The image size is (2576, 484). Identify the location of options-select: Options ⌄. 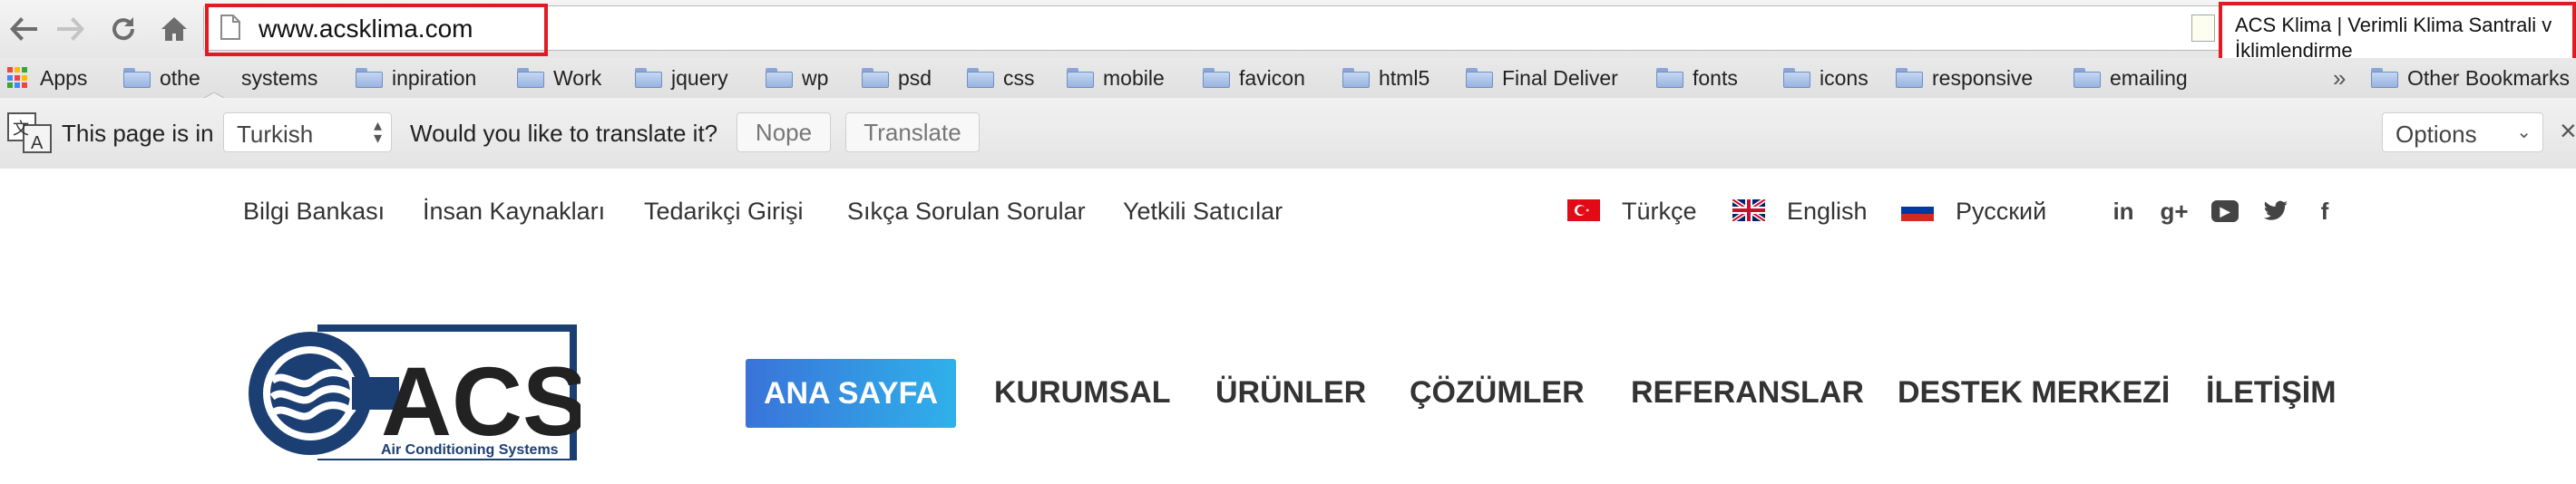
(2462, 132).